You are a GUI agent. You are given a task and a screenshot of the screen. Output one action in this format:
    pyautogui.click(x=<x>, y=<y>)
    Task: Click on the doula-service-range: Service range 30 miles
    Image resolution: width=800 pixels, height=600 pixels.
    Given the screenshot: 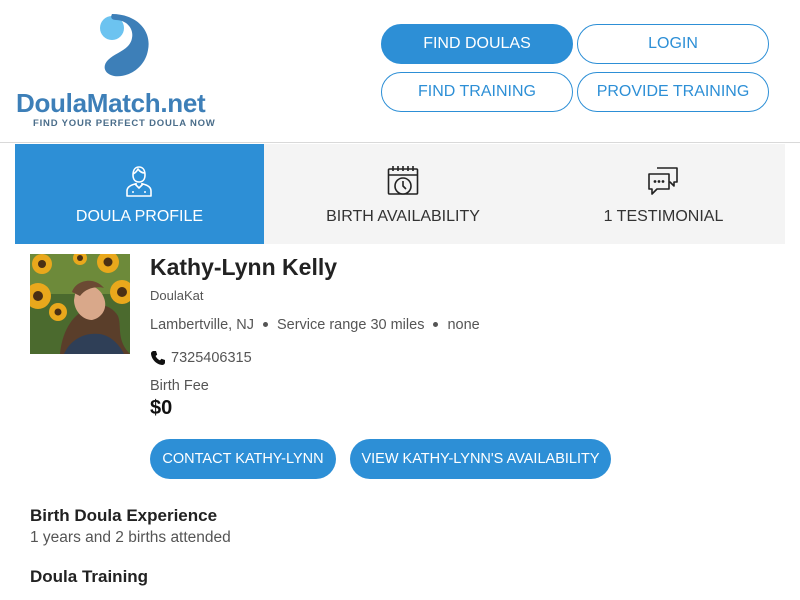 What is the action you would take?
    pyautogui.click(x=350, y=325)
    